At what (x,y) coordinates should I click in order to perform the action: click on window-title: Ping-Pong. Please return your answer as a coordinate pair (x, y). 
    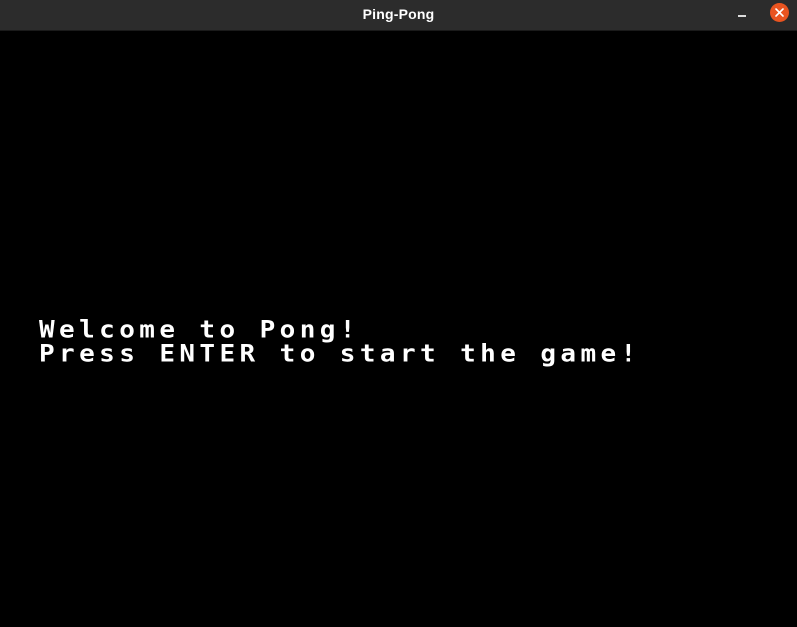
    Looking at the image, I should click on (398, 14).